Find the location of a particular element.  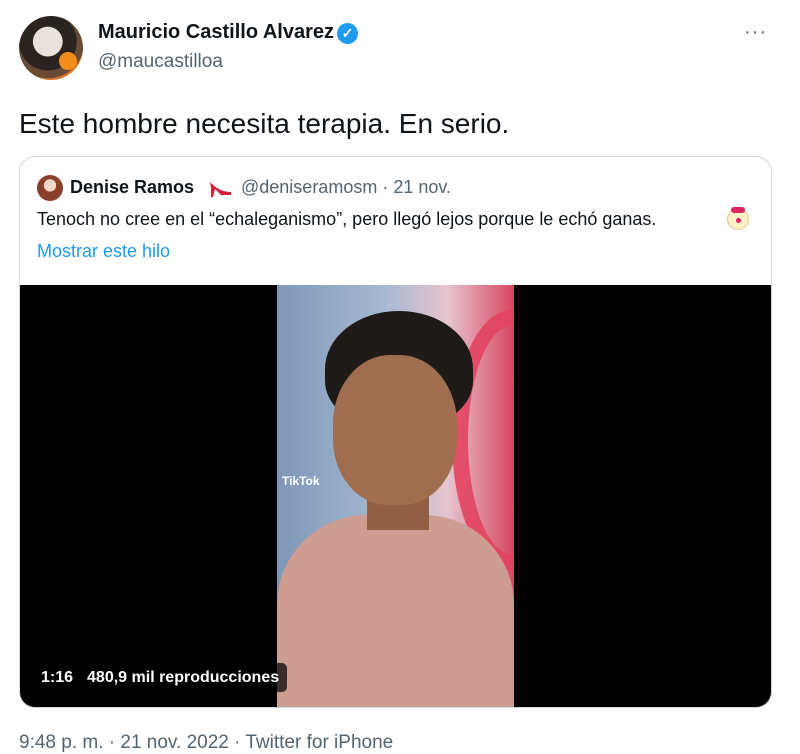

author-name: Mauricio Castillo Alvarez is located at coordinates (216, 32).